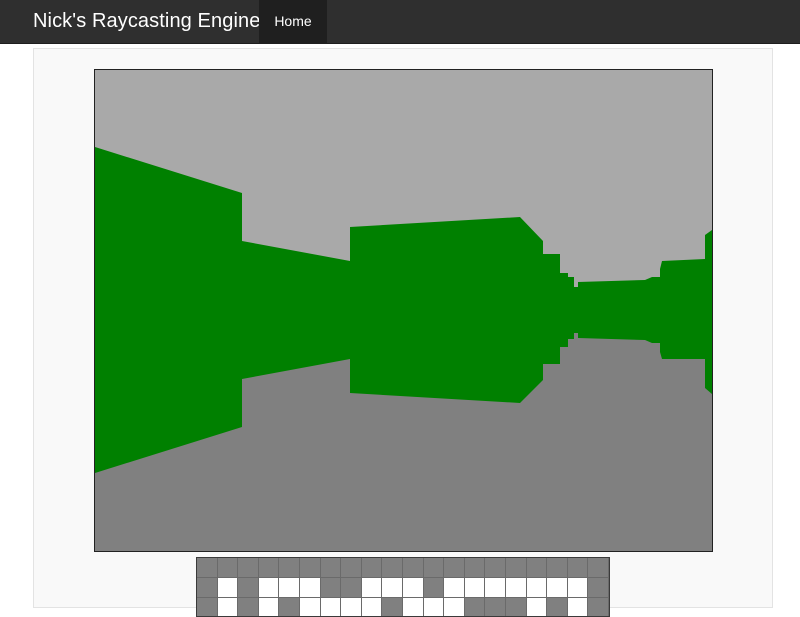 The width and height of the screenshot is (800, 617). I want to click on wall-right-edge, so click(708, 312).